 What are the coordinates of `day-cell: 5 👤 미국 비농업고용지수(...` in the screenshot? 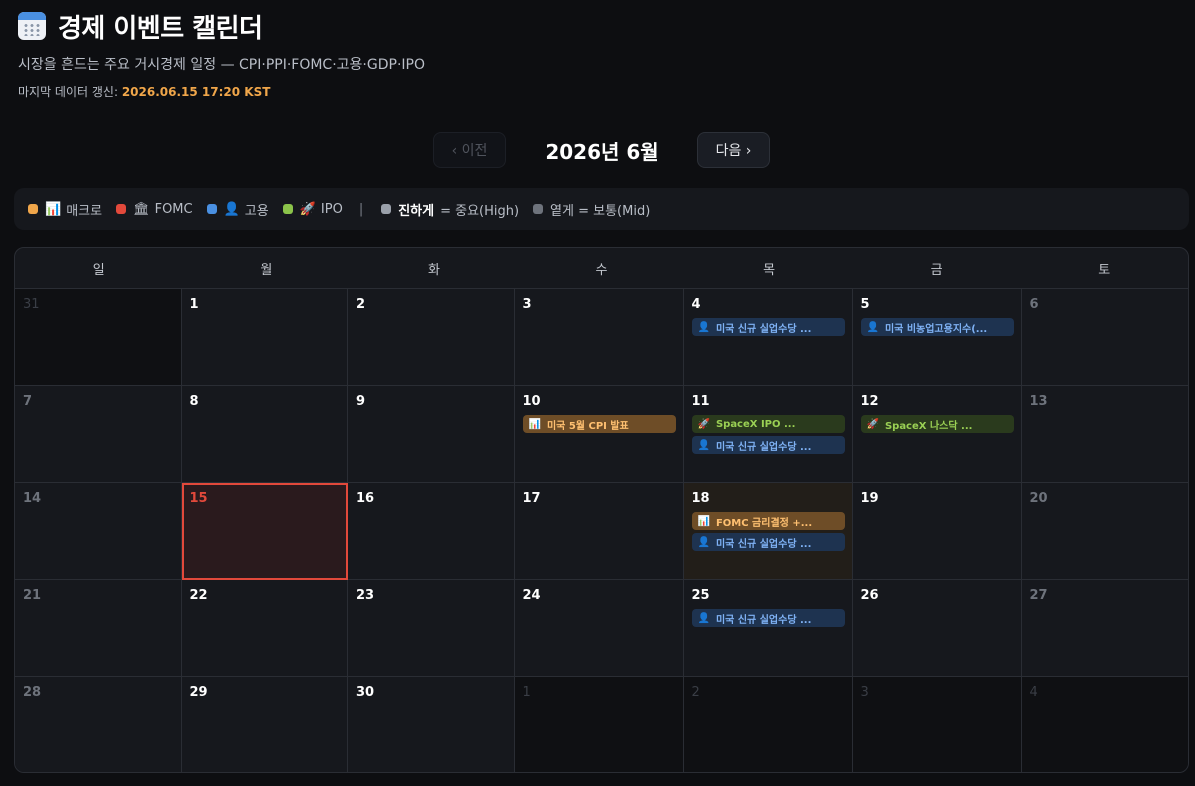 It's located at (937, 337).